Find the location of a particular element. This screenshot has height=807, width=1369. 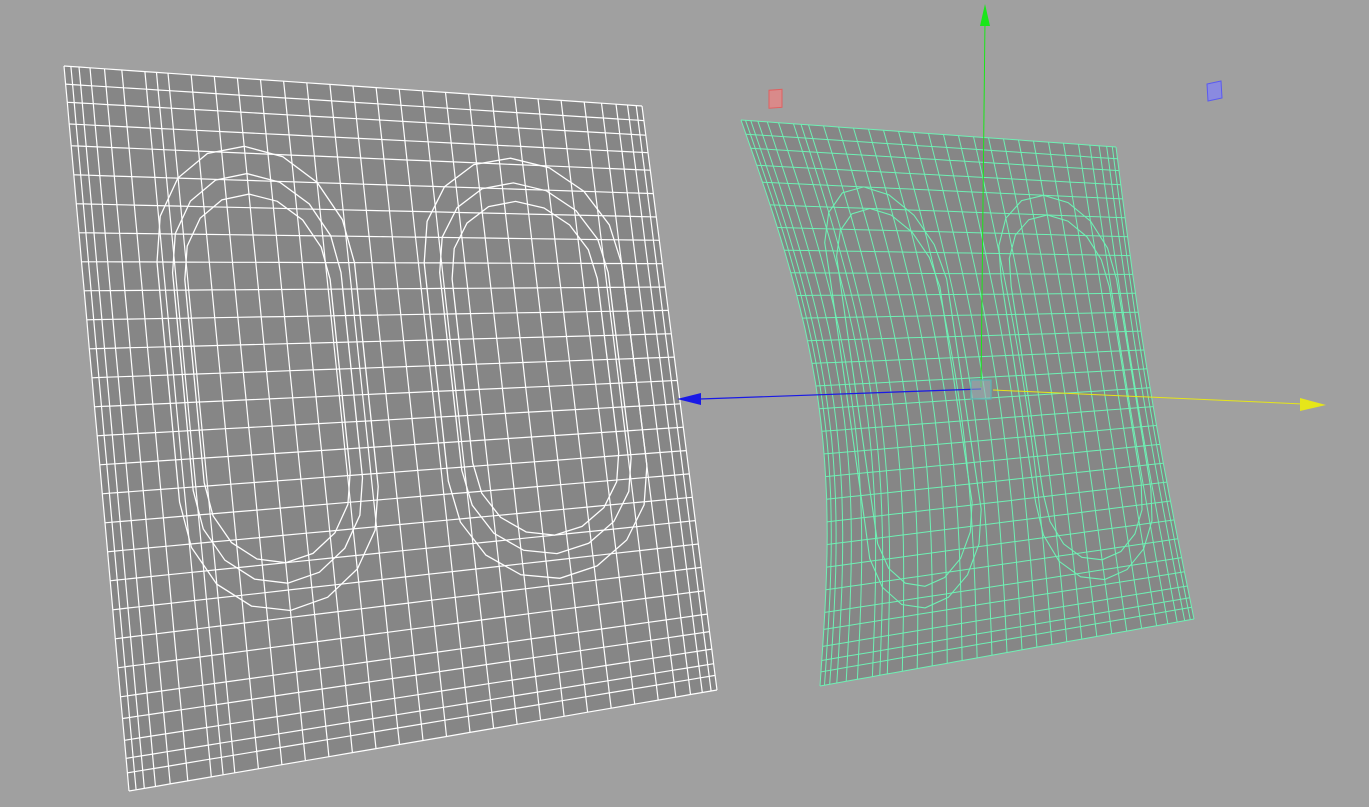

deformer-handle-blue is located at coordinates (1214, 91).